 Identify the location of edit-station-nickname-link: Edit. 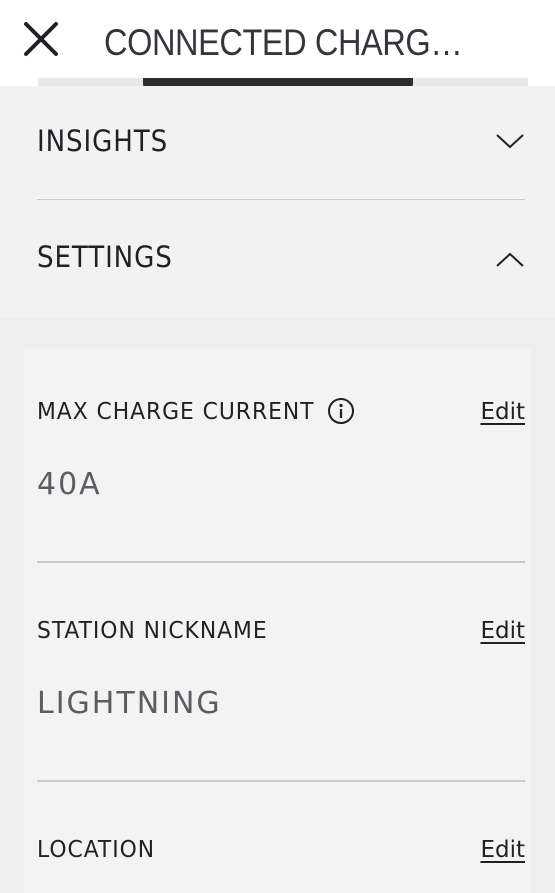
(502, 631).